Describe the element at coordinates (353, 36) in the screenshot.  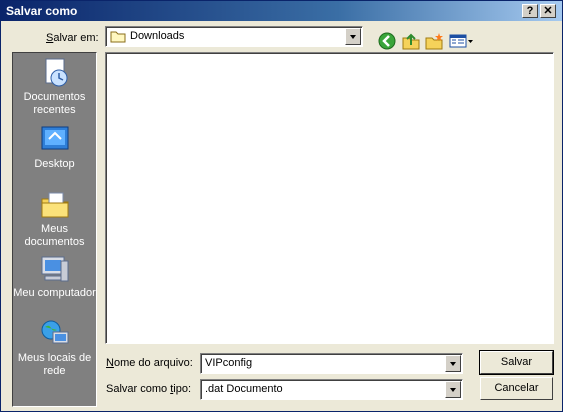
I see `save-in-dropdown-arrow` at that location.